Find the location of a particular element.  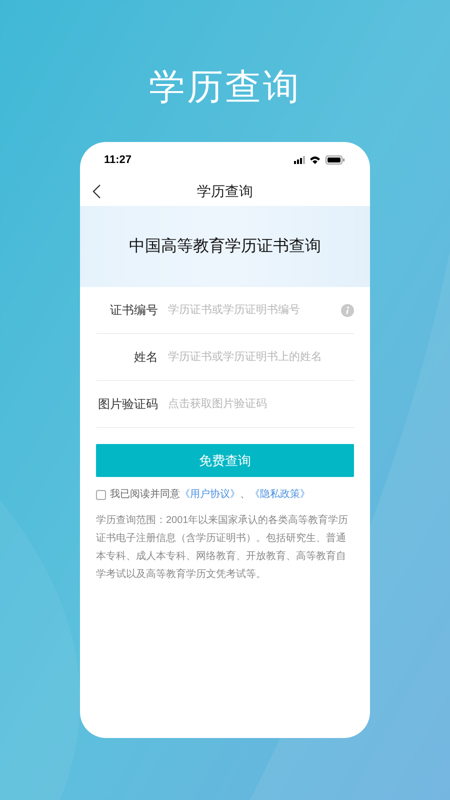

policy-link: 《用户协议》 is located at coordinates (210, 494).